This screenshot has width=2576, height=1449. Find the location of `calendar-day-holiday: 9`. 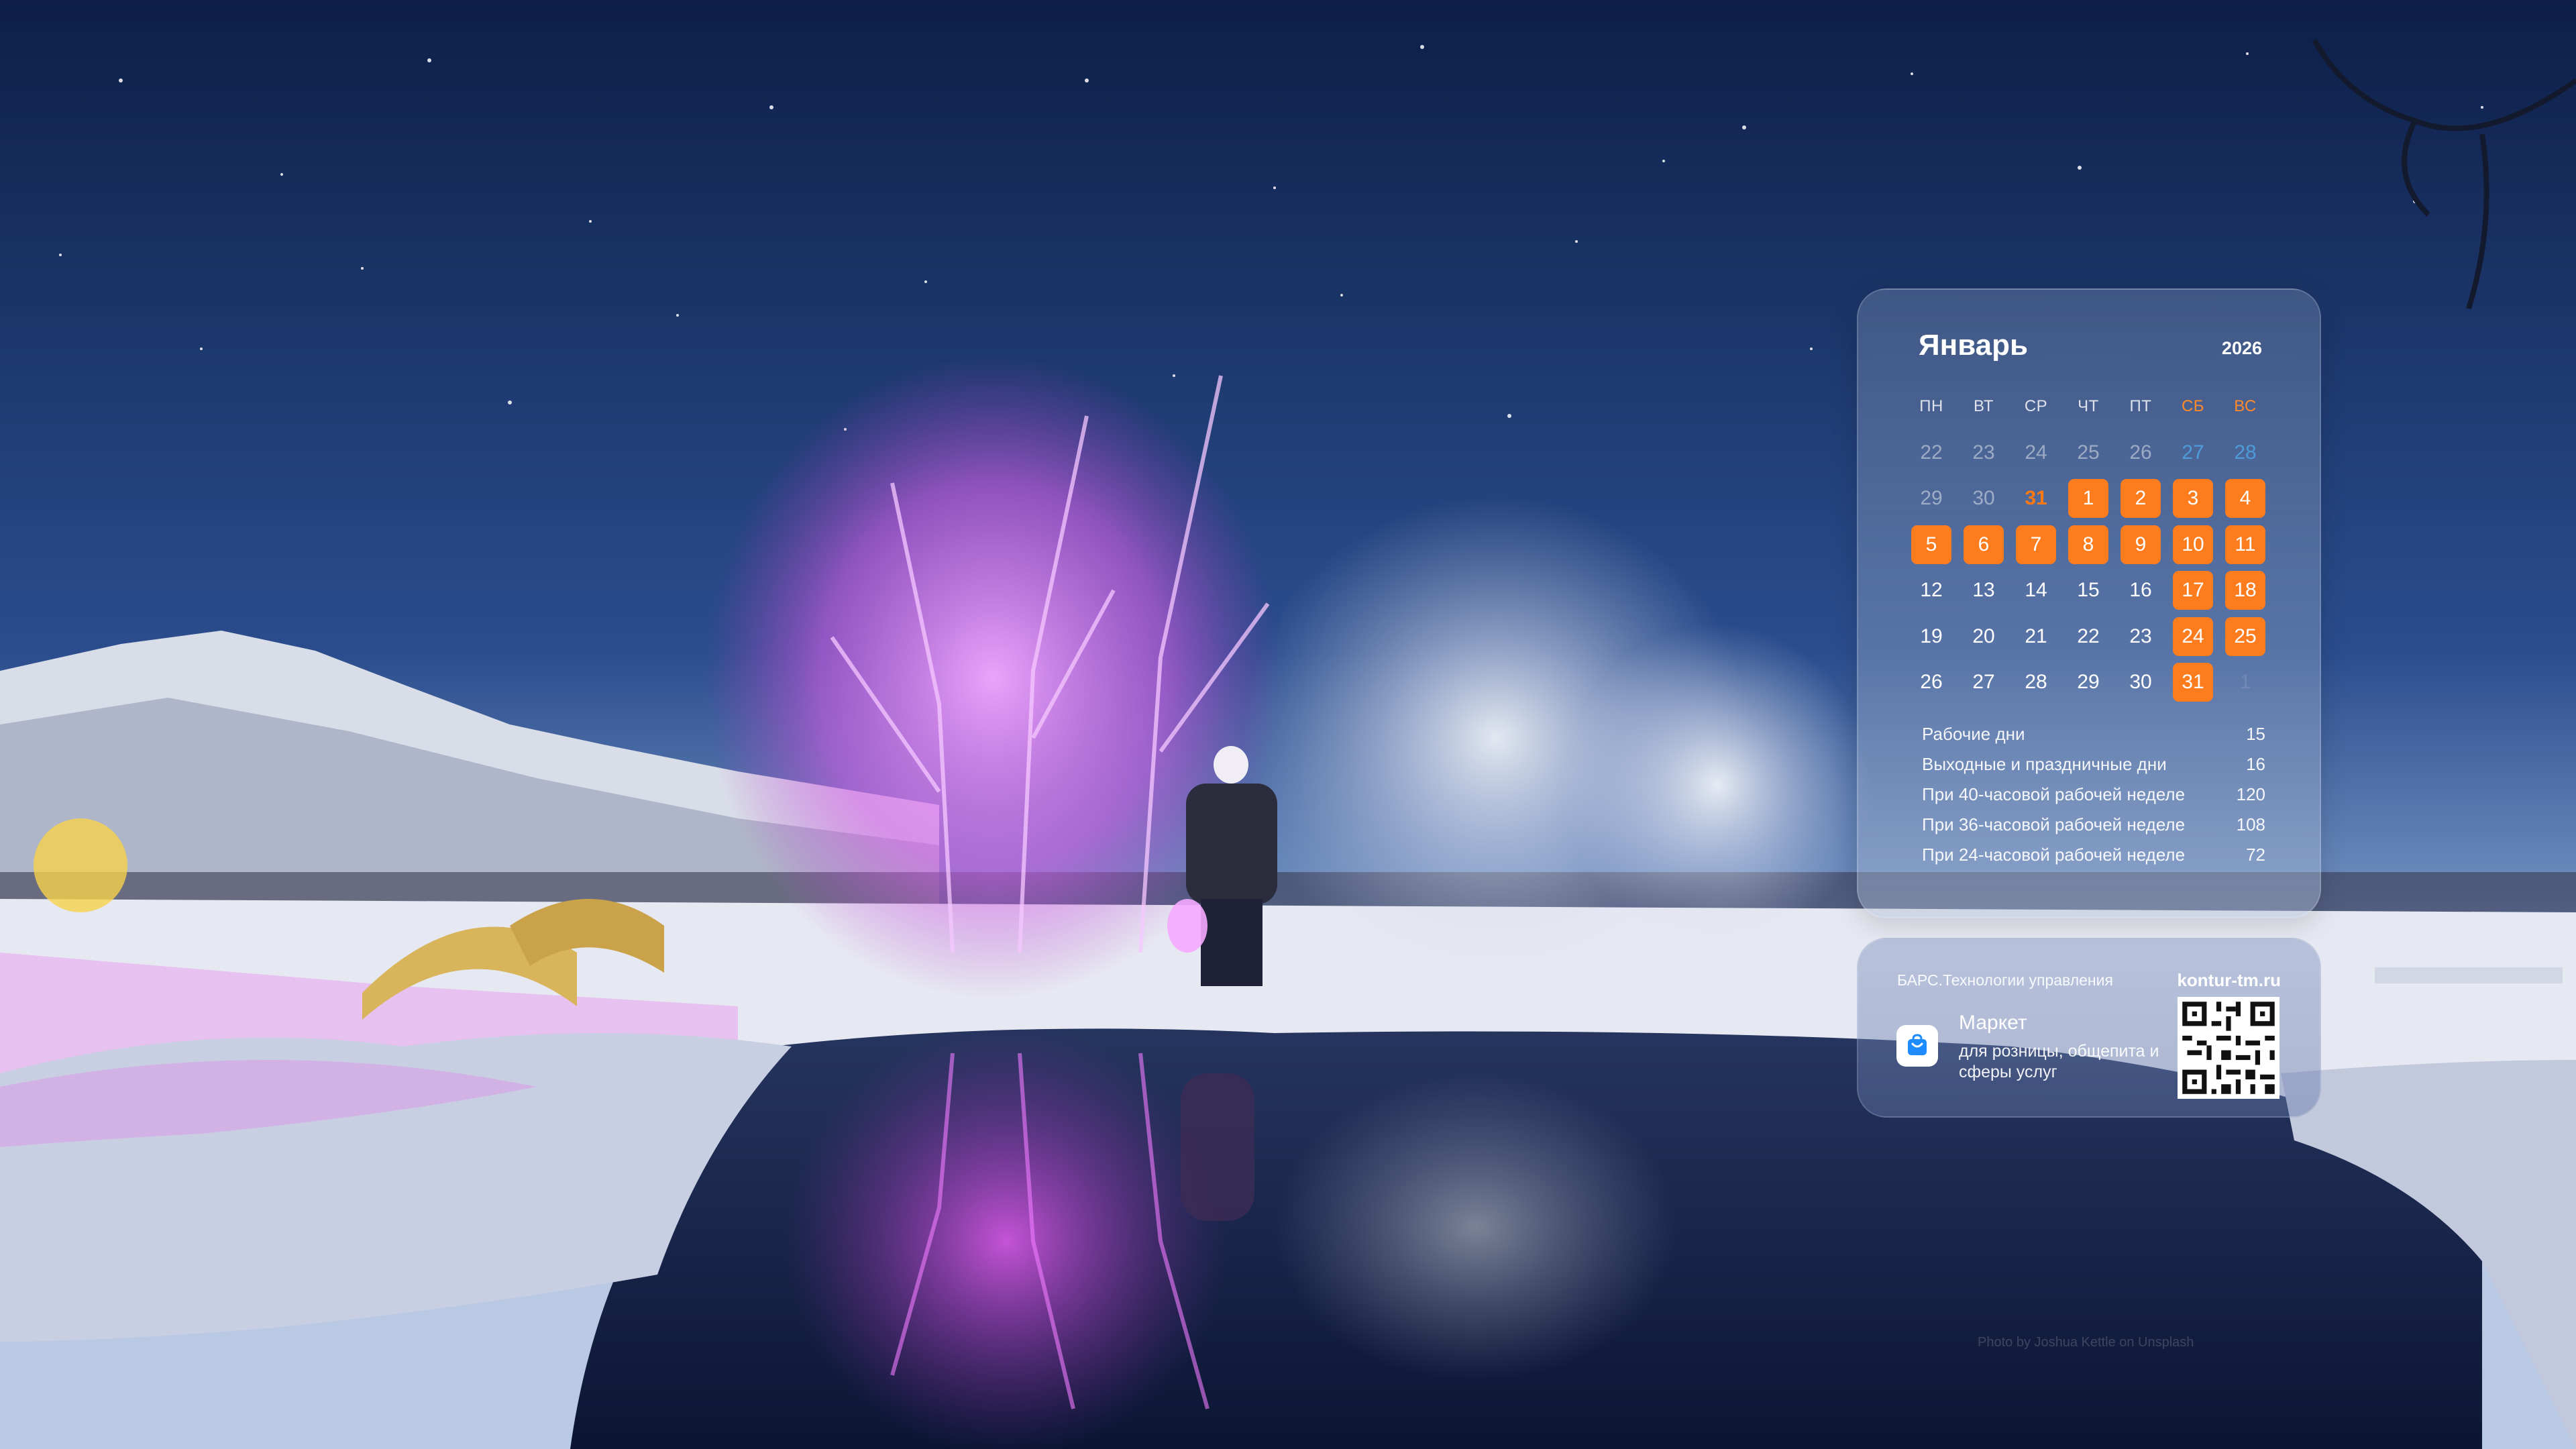

calendar-day-holiday: 9 is located at coordinates (2140, 545).